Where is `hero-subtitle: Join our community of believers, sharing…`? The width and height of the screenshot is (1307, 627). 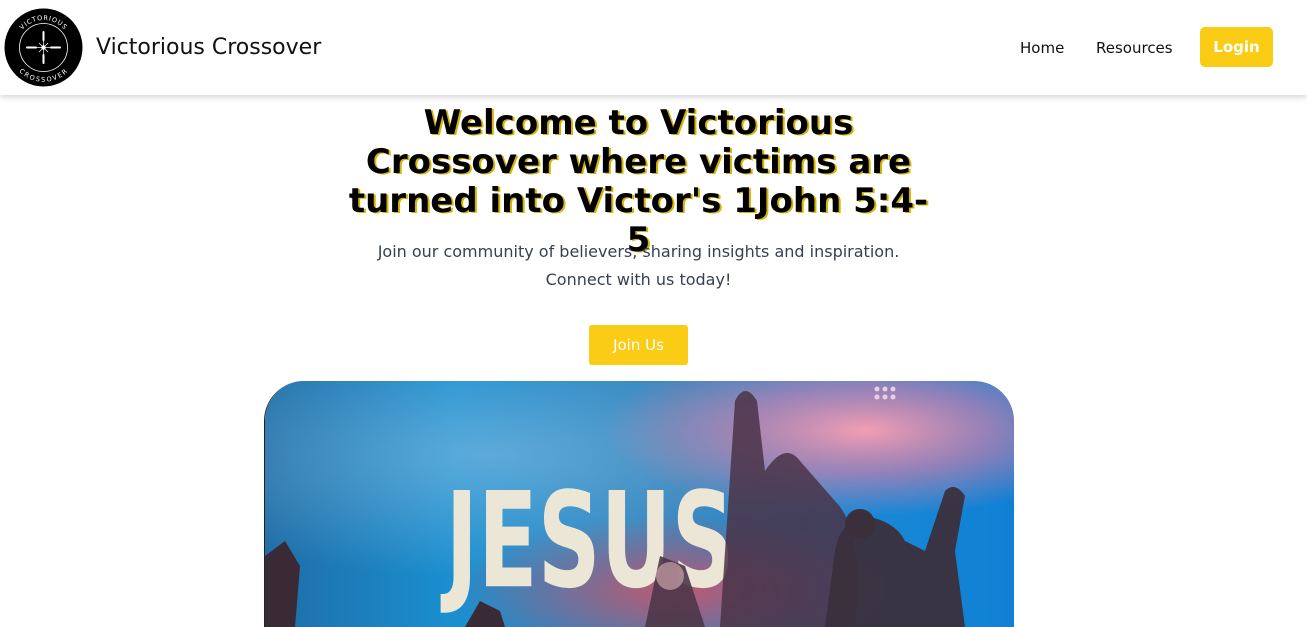
hero-subtitle: Join our community of believers, sharing… is located at coordinates (638, 266).